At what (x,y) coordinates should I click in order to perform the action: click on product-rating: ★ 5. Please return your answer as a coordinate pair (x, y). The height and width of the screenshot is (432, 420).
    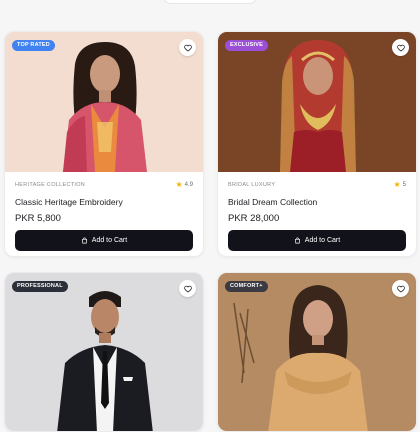
    Looking at the image, I should click on (399, 185).